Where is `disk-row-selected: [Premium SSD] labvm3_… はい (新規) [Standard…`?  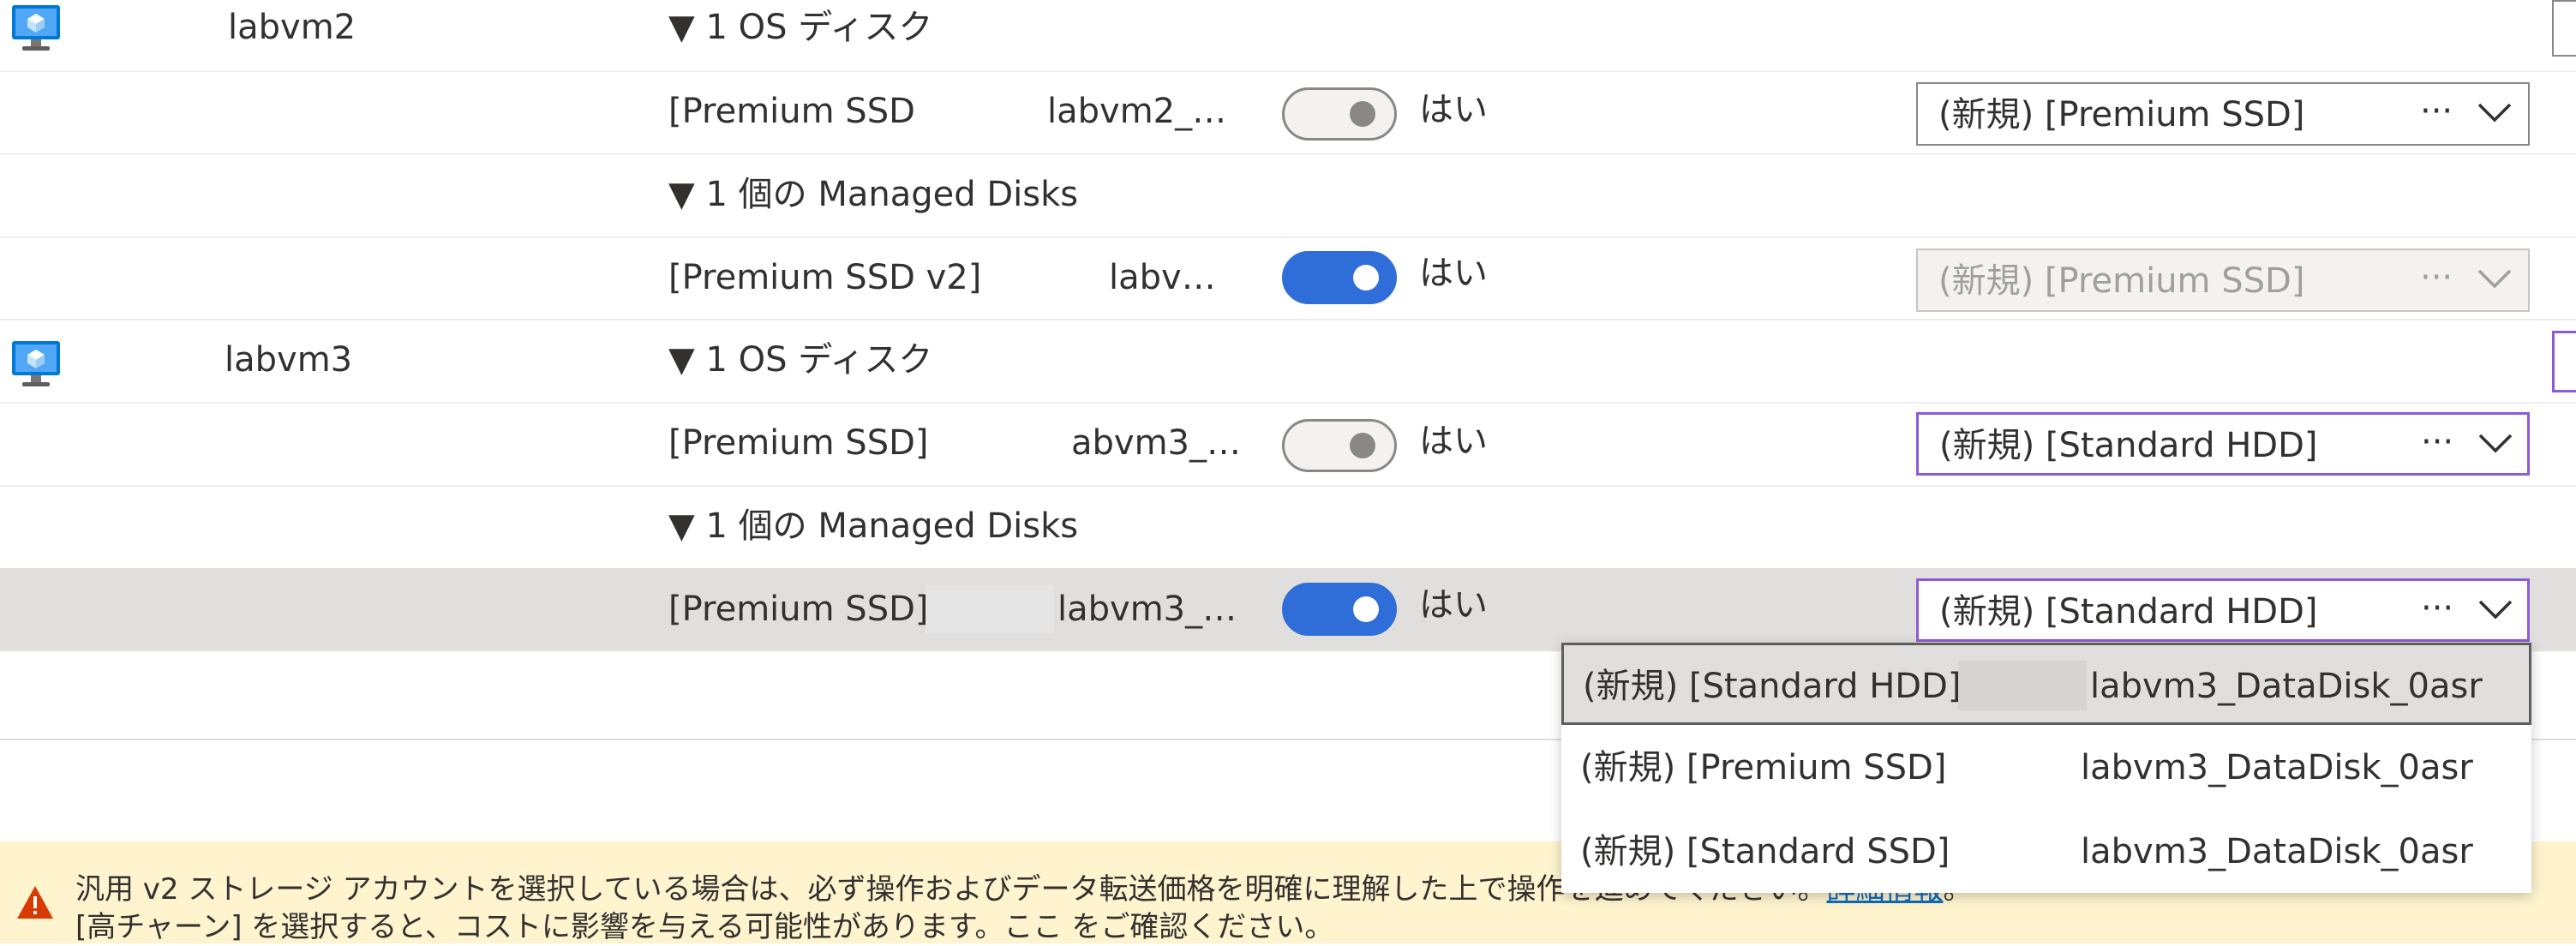
disk-row-selected: [Premium SSD] labvm3_… はい (新規) [Standard… is located at coordinates (1288, 610).